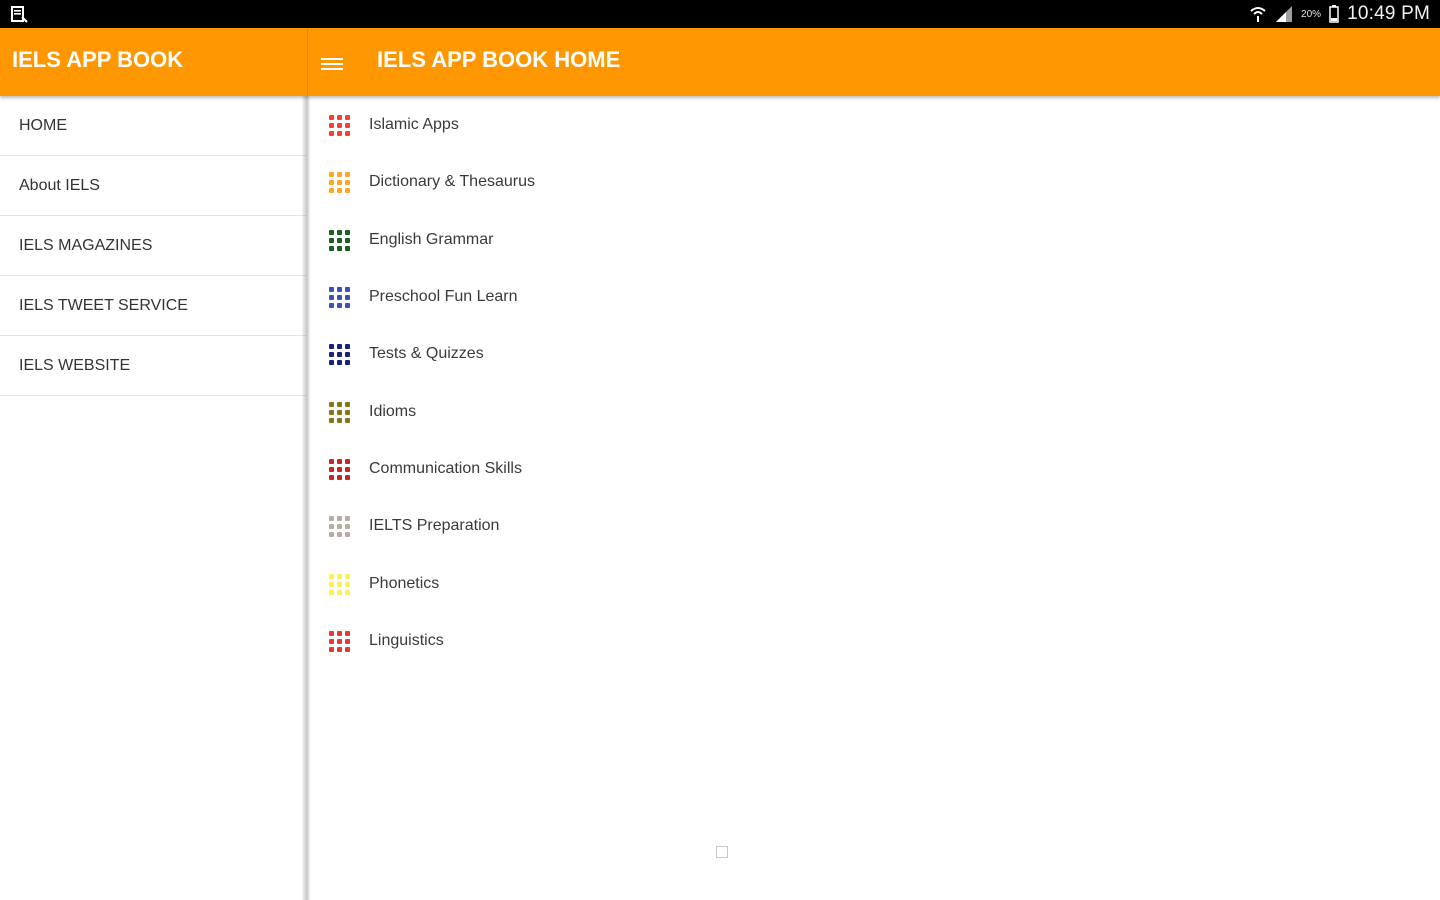 Image resolution: width=1440 pixels, height=900 pixels. Describe the element at coordinates (1334, 14) in the screenshot. I see `battery-icon` at that location.